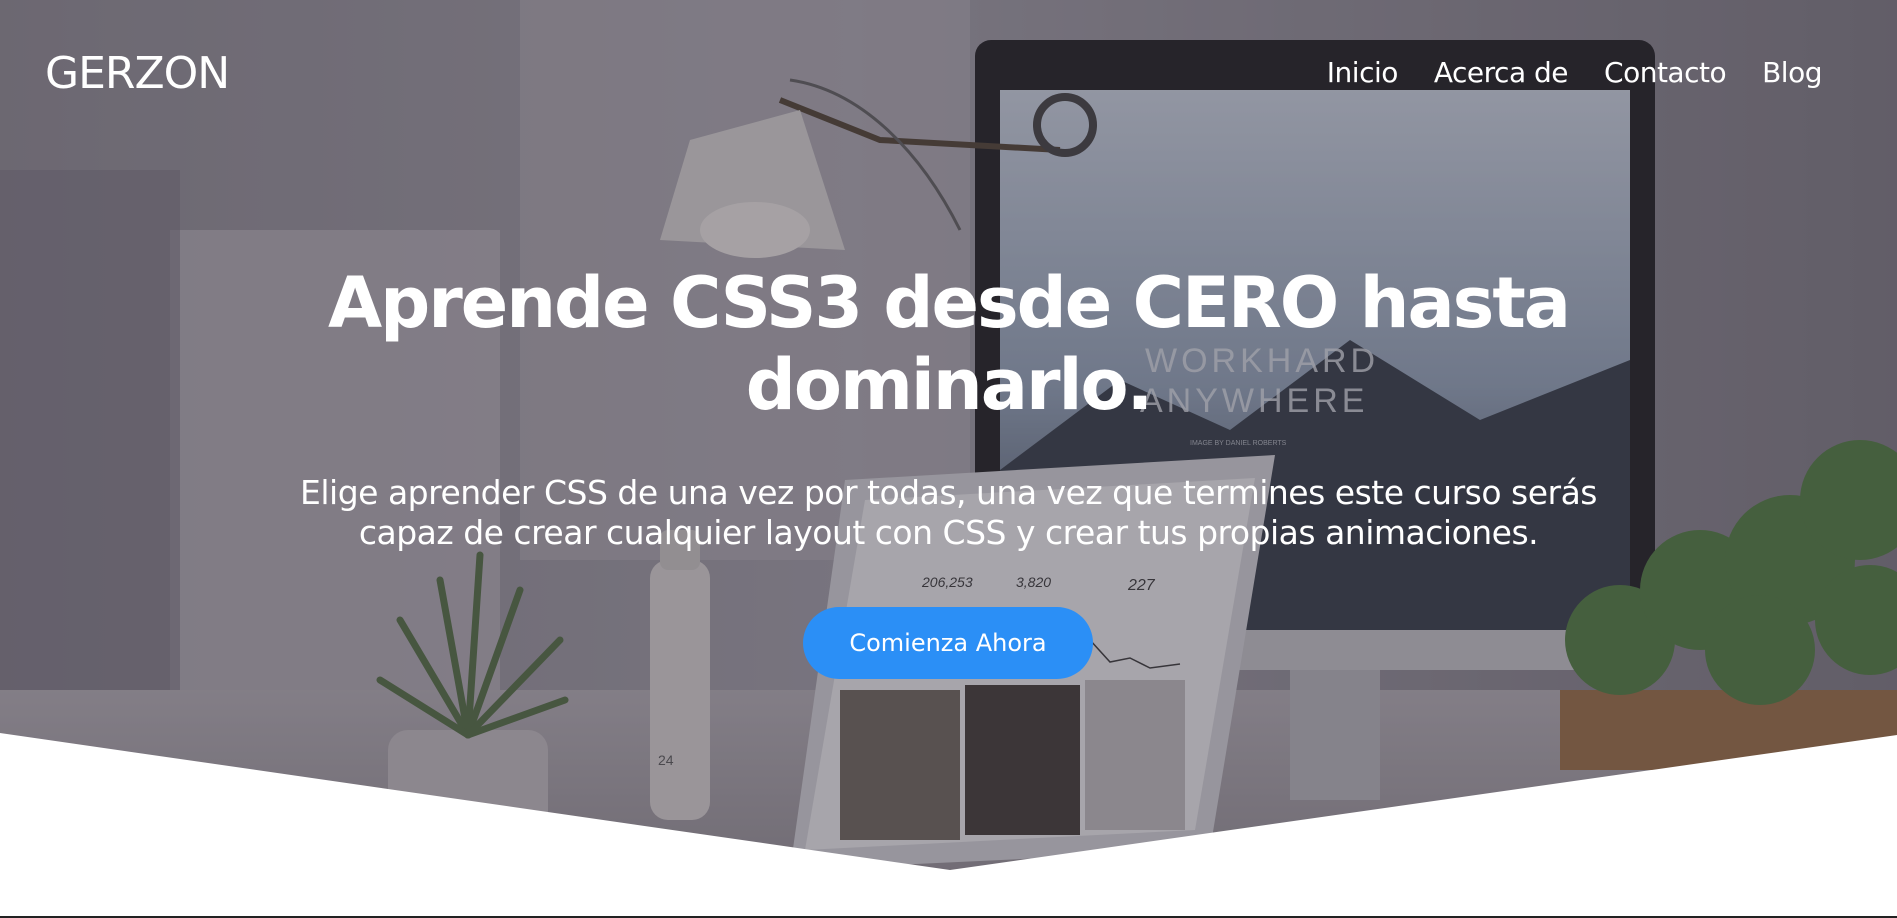  Describe the element at coordinates (1665, 72) in the screenshot. I see `nav-link-contacto: Contacto` at that location.